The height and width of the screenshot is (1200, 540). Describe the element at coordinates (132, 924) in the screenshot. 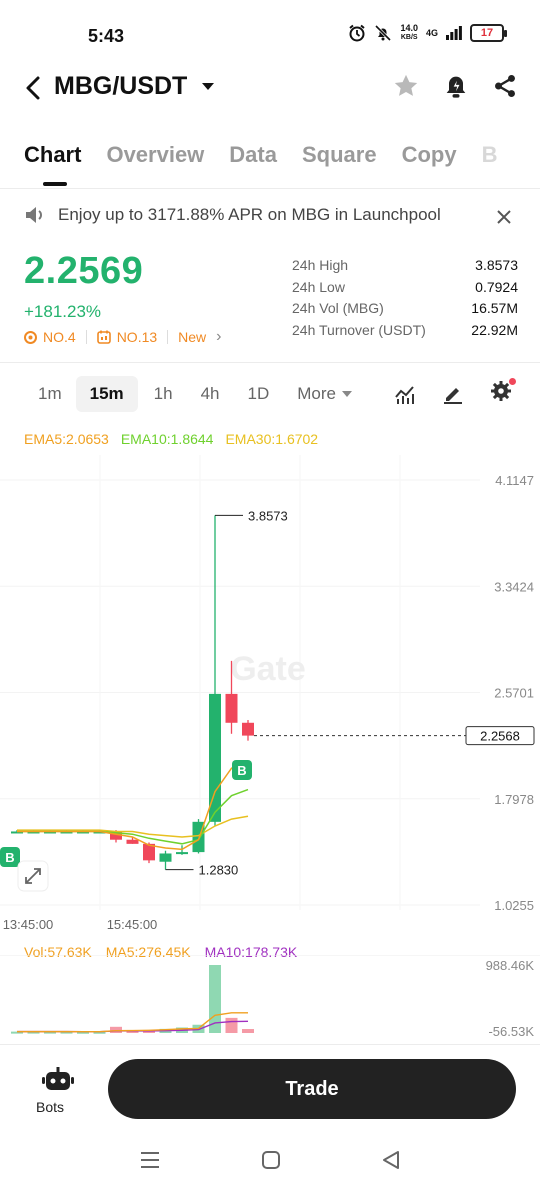

I see `x-tick-label: 15:45:00` at that location.